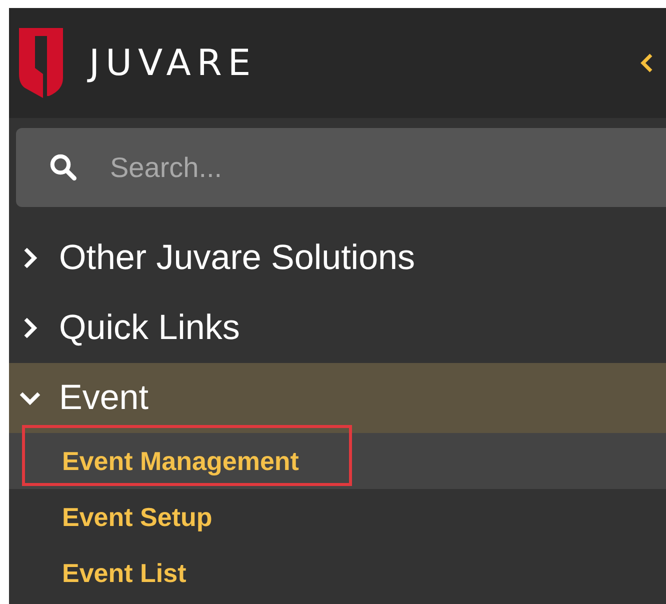  What do you see at coordinates (647, 63) in the screenshot?
I see `chevron-left-icon` at bounding box center [647, 63].